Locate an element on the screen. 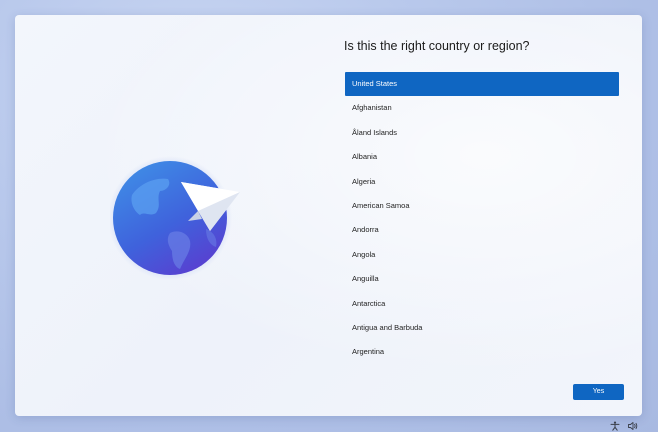  region-list-item: Antigua and Barbuda is located at coordinates (482, 328).